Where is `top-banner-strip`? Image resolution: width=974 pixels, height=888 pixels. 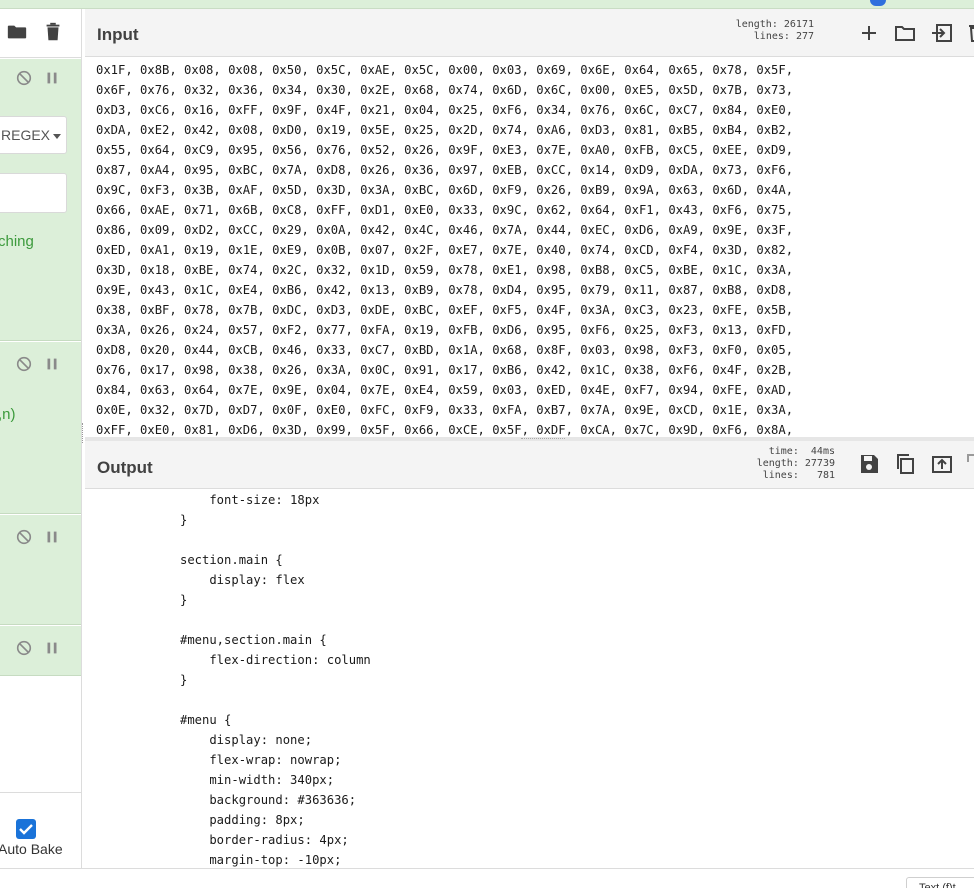
top-banner-strip is located at coordinates (487, 4).